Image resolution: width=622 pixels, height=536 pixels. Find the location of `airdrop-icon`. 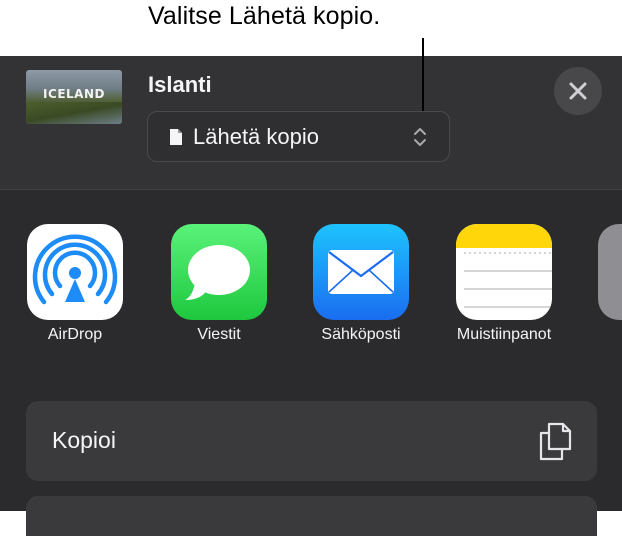

airdrop-icon is located at coordinates (75, 272).